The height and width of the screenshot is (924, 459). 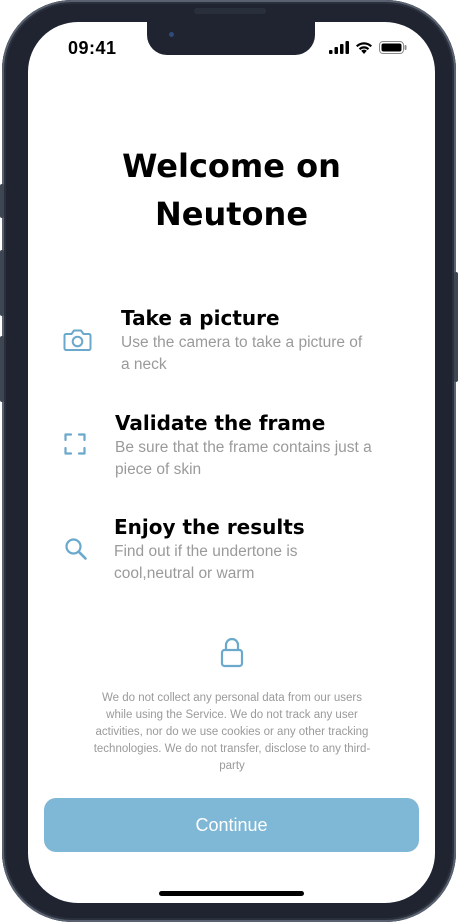 I want to click on feature-desc-line: piece of skin, so click(x=158, y=469).